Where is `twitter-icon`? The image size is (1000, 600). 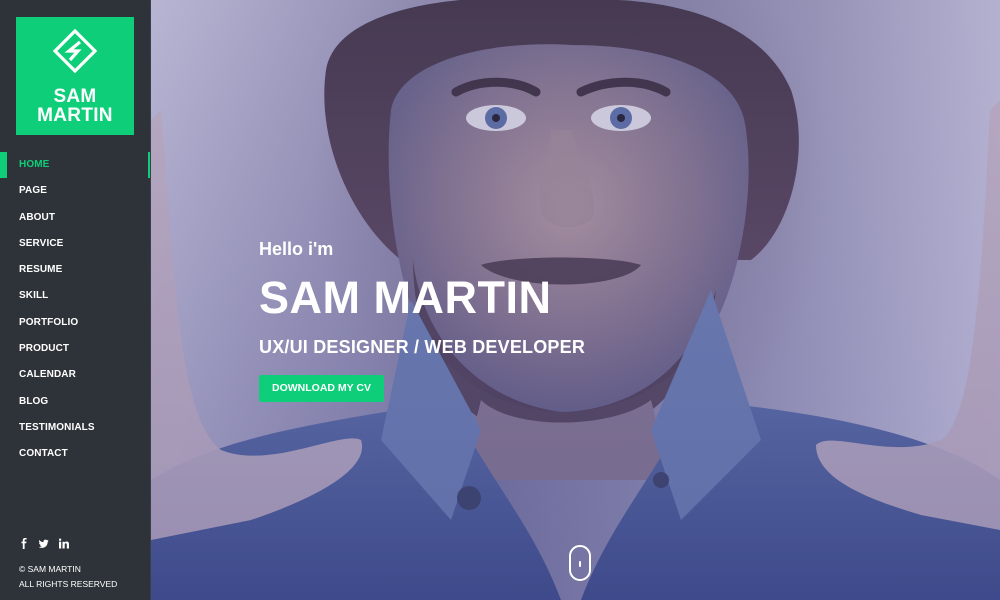 twitter-icon is located at coordinates (44, 543).